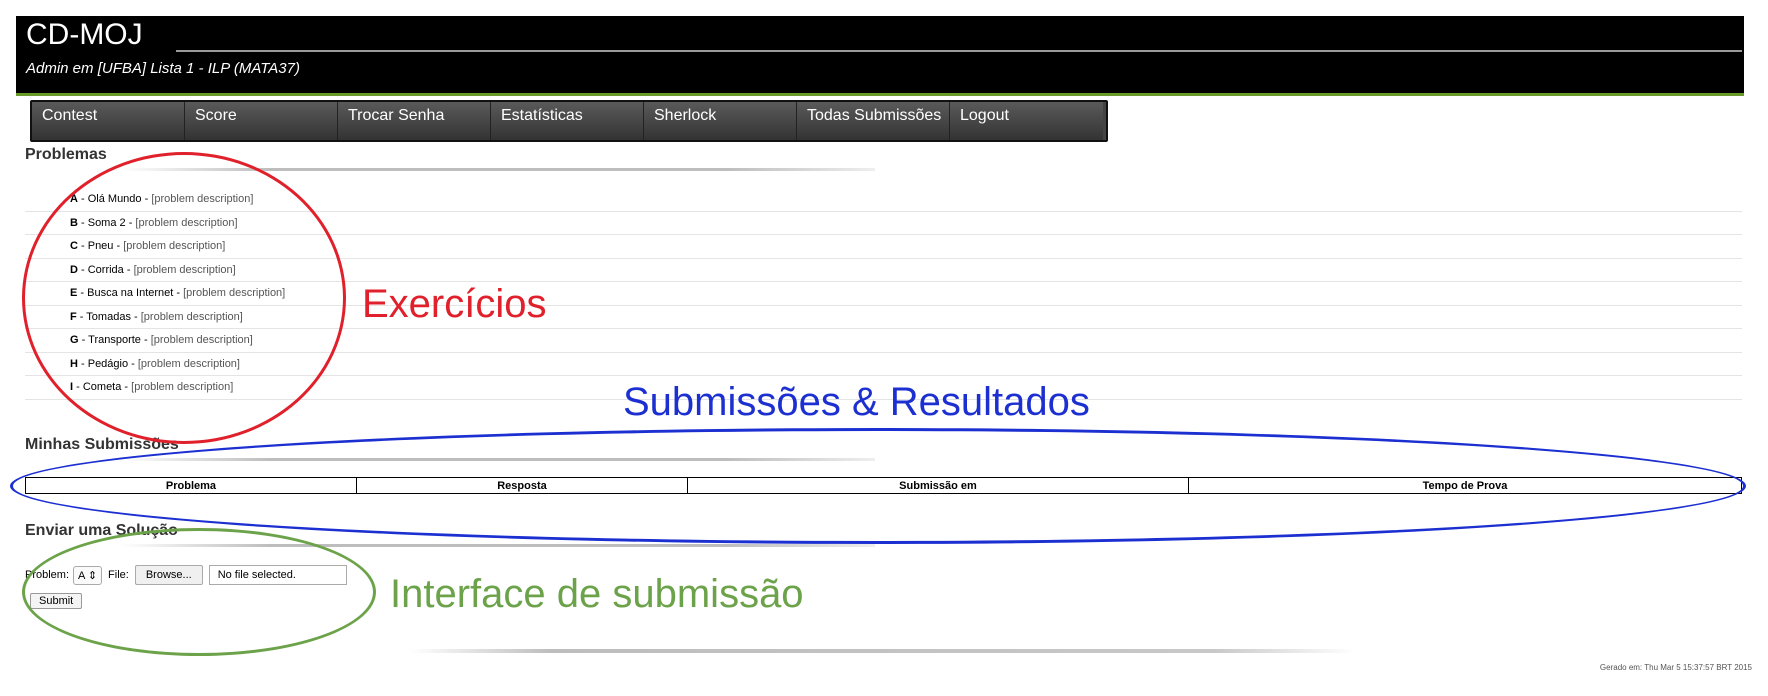 Image resolution: width=1768 pixels, height=696 pixels. What do you see at coordinates (1026, 121) in the screenshot?
I see `menu-item-logout: Logout` at bounding box center [1026, 121].